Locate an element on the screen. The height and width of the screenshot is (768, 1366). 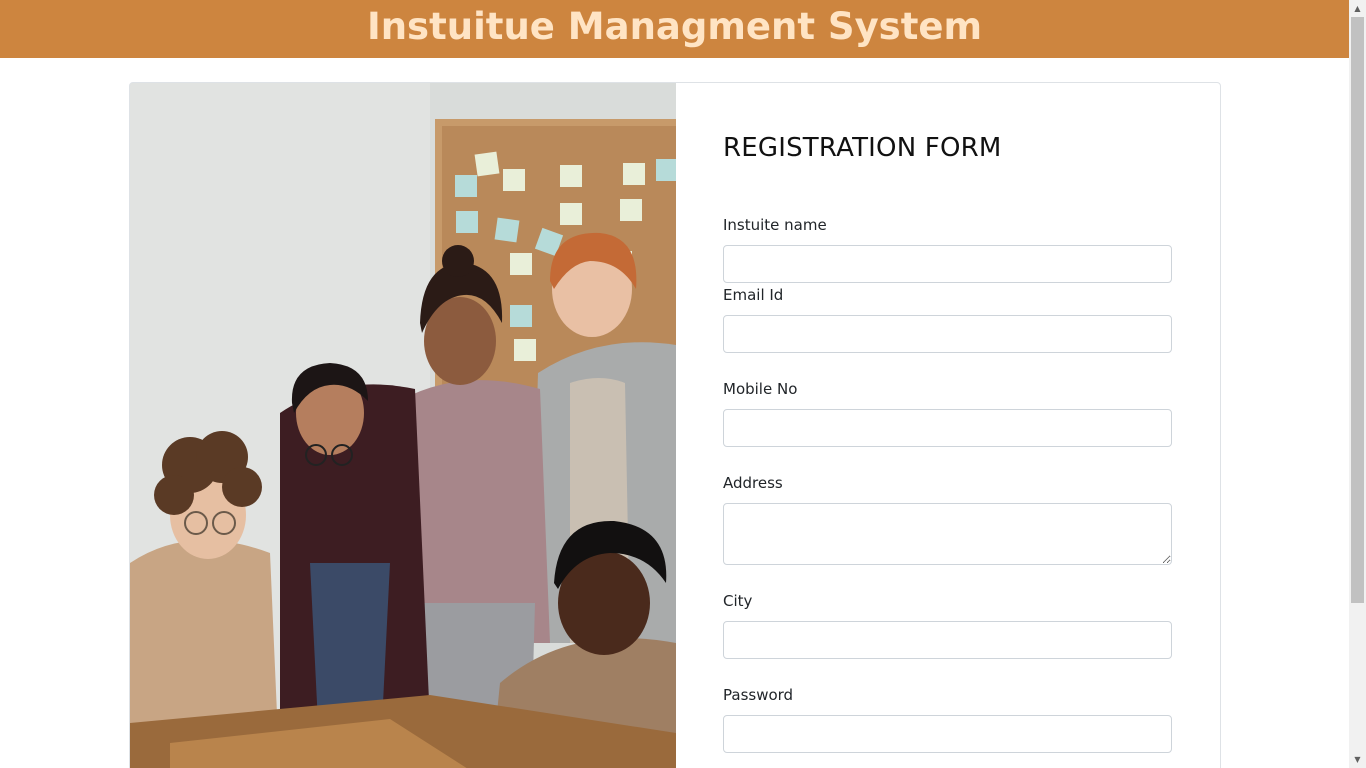
app-header: Instuitue Managment System is located at coordinates (674, 29).